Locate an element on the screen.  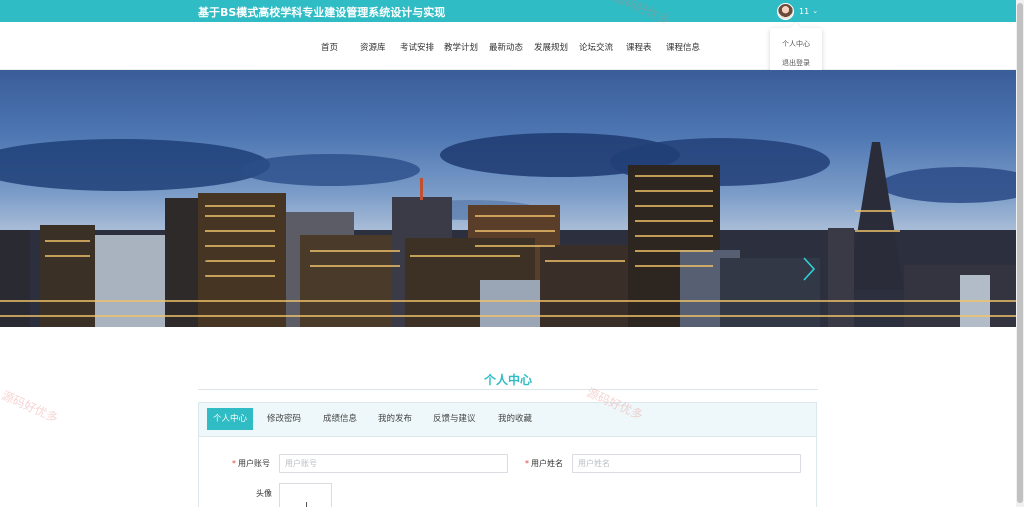
page-scrollbar is located at coordinates (1020, 253).